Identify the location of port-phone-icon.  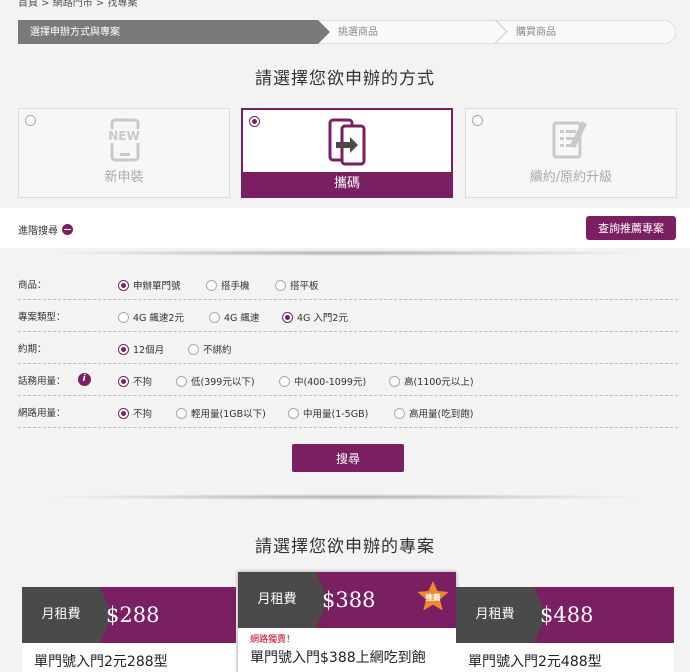
(347, 144).